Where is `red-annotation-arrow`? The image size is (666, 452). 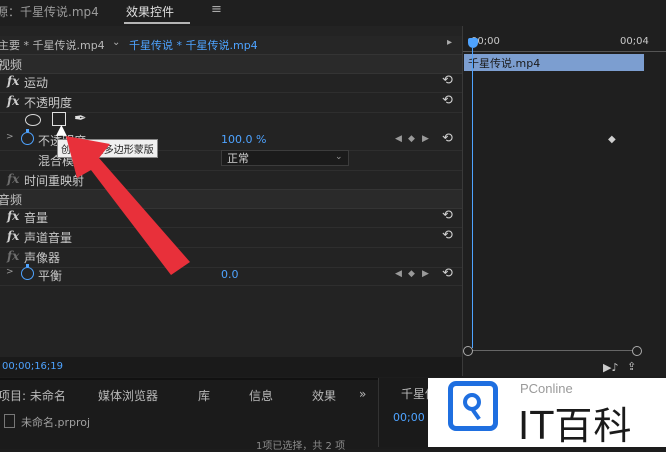
red-annotation-arrow is located at coordinates (128, 205).